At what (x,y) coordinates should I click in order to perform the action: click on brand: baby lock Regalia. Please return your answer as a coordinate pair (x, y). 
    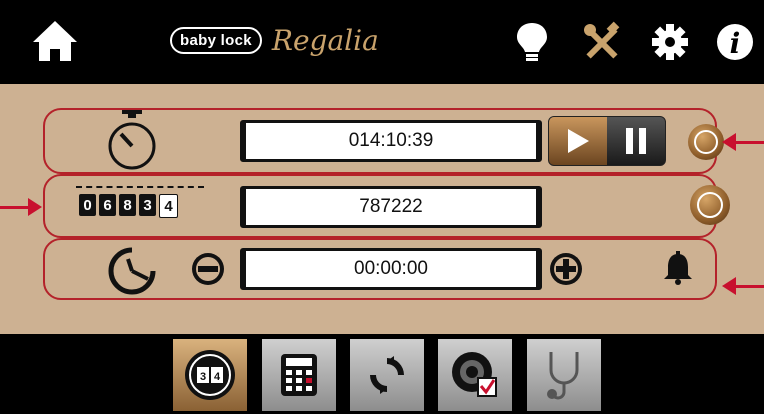
    Looking at the image, I should click on (274, 40).